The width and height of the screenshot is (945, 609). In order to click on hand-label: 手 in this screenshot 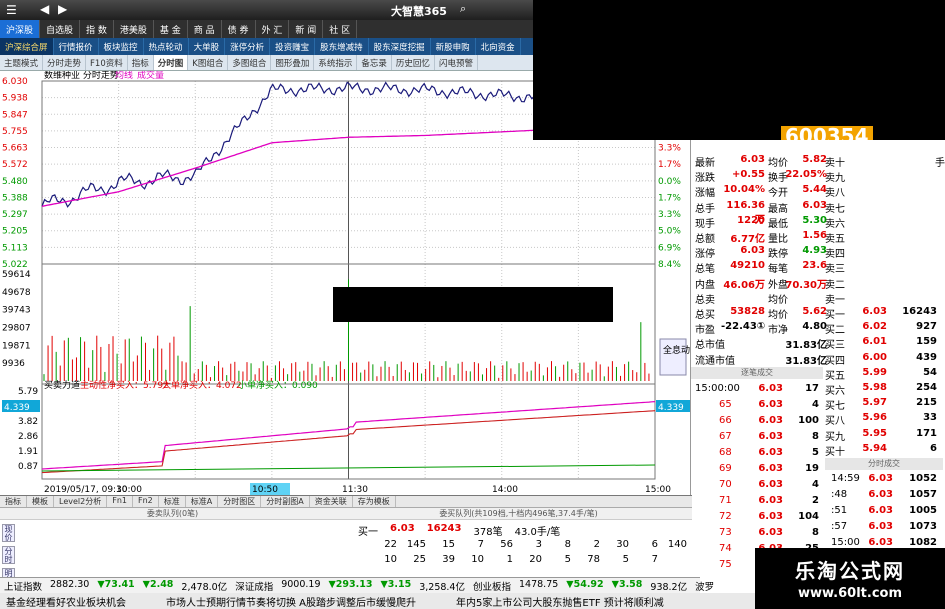, I will do `click(940, 163)`.